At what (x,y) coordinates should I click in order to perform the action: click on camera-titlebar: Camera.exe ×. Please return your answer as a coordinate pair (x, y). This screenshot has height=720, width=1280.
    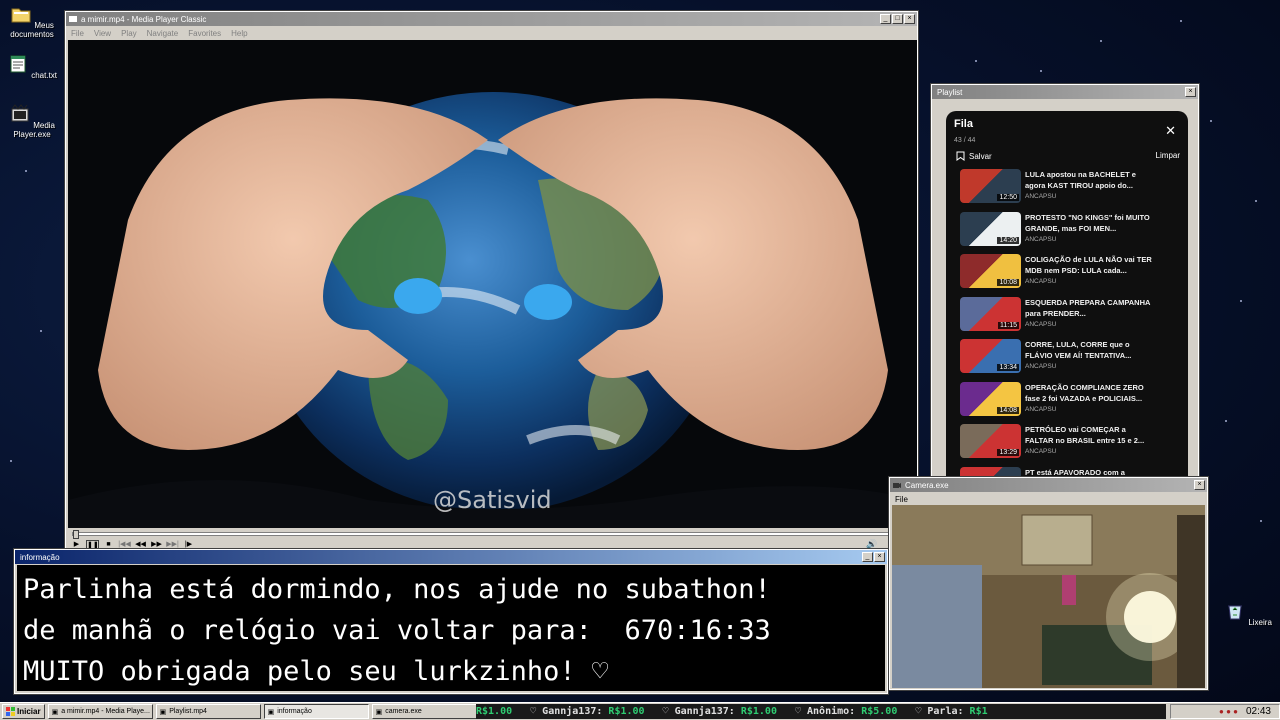
    Looking at the image, I should click on (1048, 485).